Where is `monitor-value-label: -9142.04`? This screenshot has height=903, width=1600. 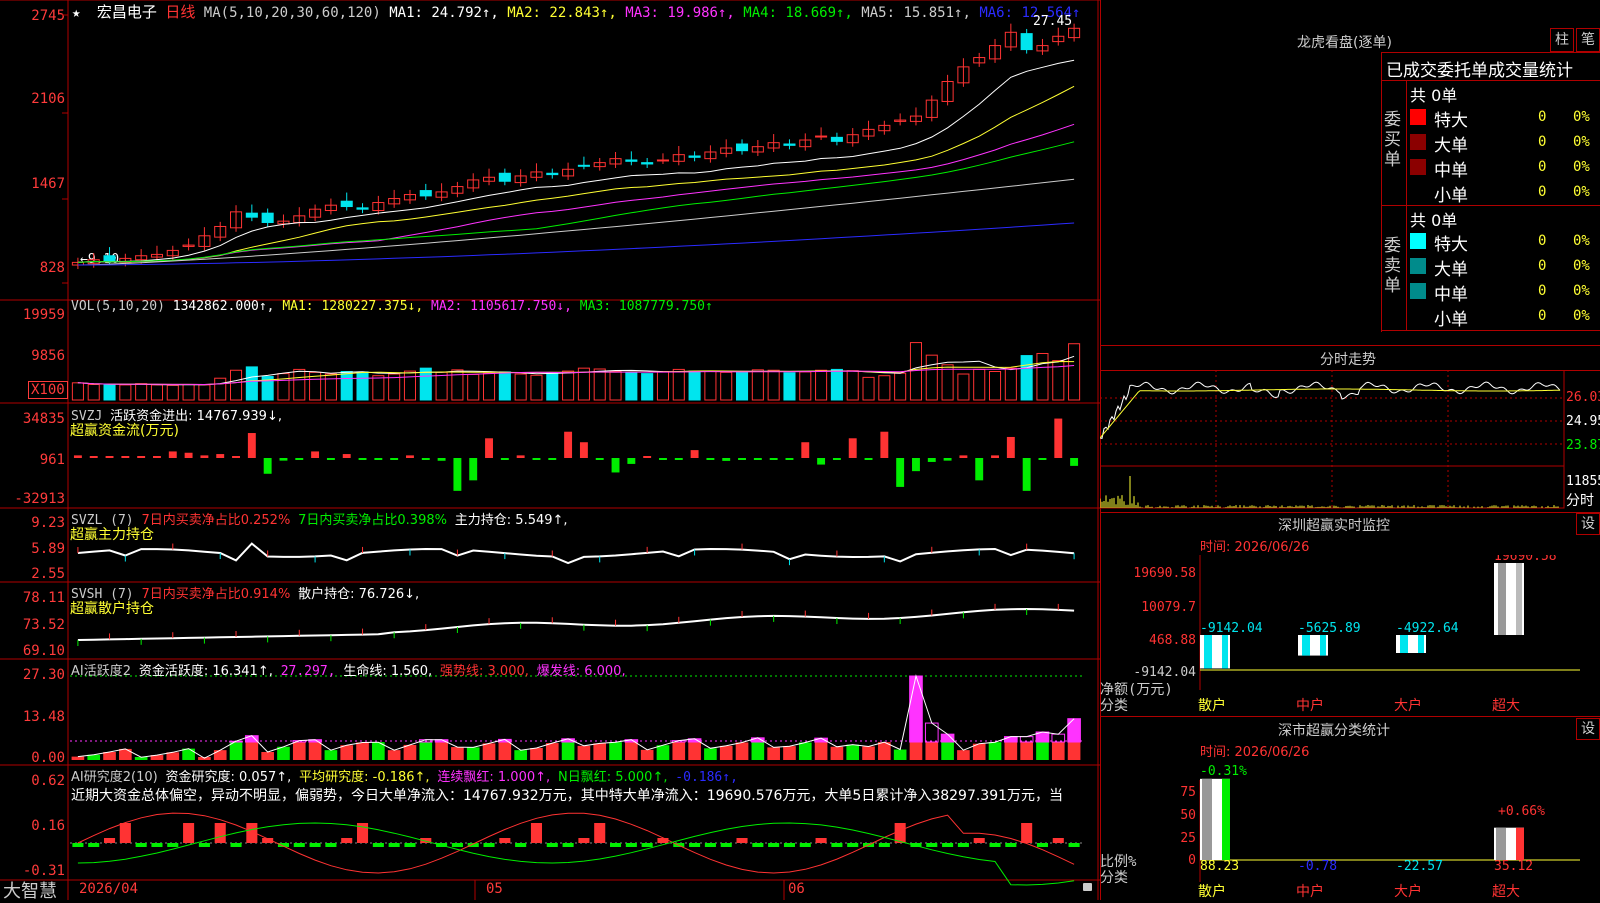 monitor-value-label: -9142.04 is located at coordinates (1231, 628).